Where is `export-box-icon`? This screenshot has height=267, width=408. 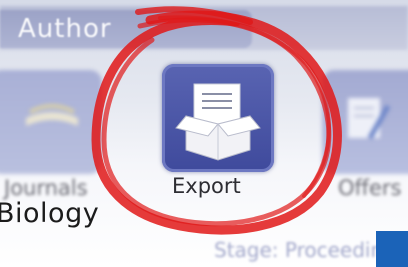
export-box-icon is located at coordinates (218, 122).